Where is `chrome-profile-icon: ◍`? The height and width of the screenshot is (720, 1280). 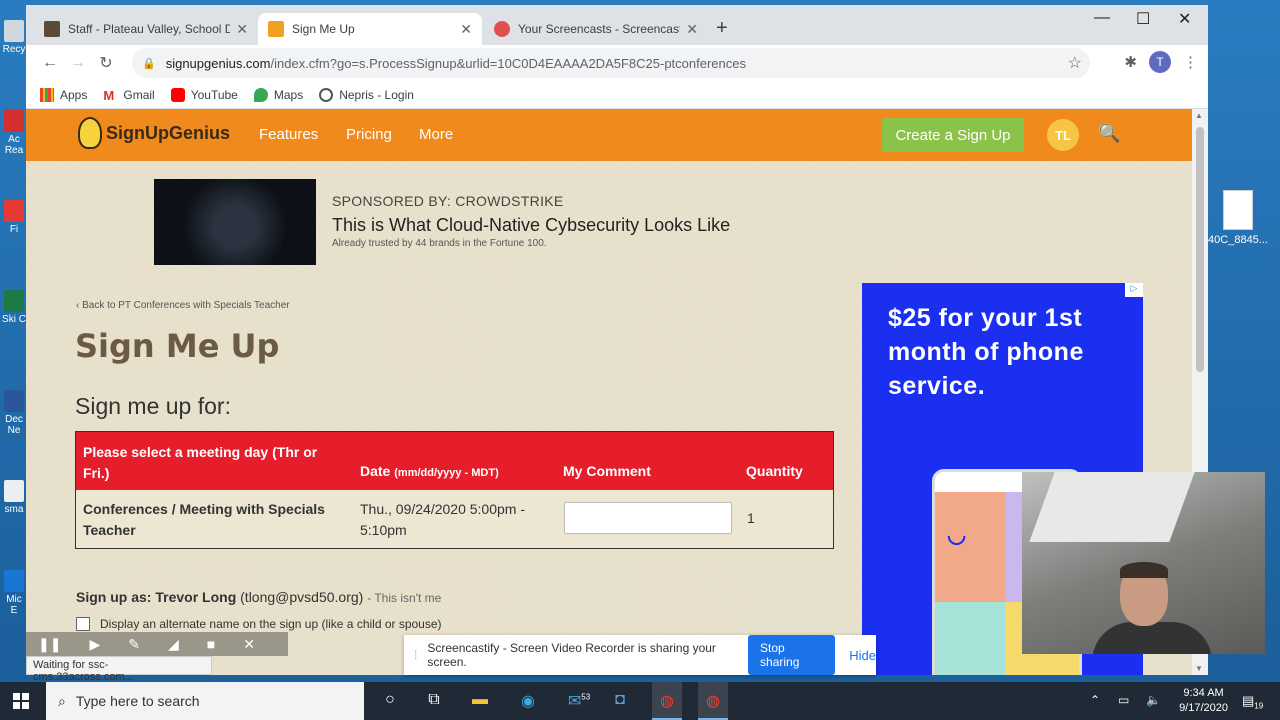 chrome-profile-icon: ◍ is located at coordinates (667, 701).